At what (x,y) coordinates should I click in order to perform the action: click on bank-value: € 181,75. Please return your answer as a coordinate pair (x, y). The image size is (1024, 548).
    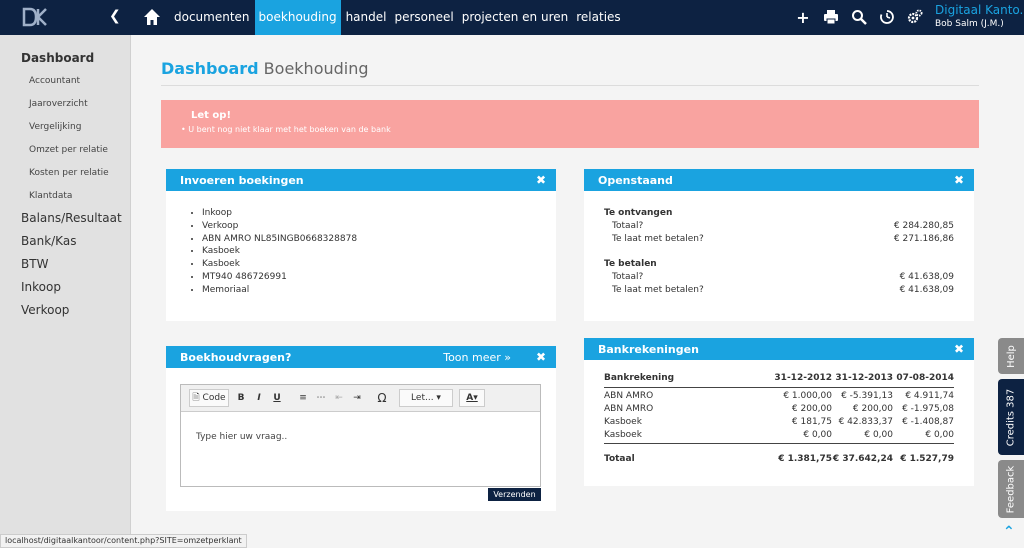
    Looking at the image, I should click on (811, 422).